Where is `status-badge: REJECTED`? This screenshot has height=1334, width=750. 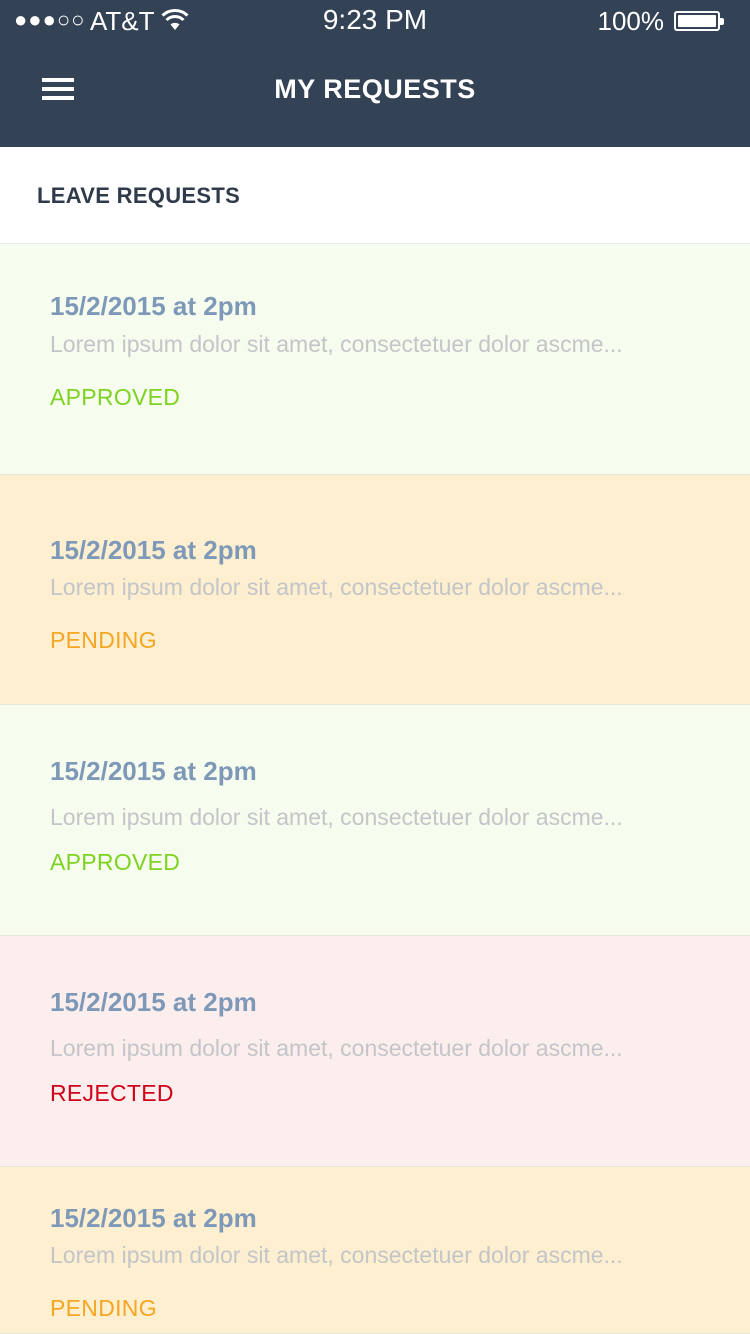 status-badge: REJECTED is located at coordinates (112, 1093).